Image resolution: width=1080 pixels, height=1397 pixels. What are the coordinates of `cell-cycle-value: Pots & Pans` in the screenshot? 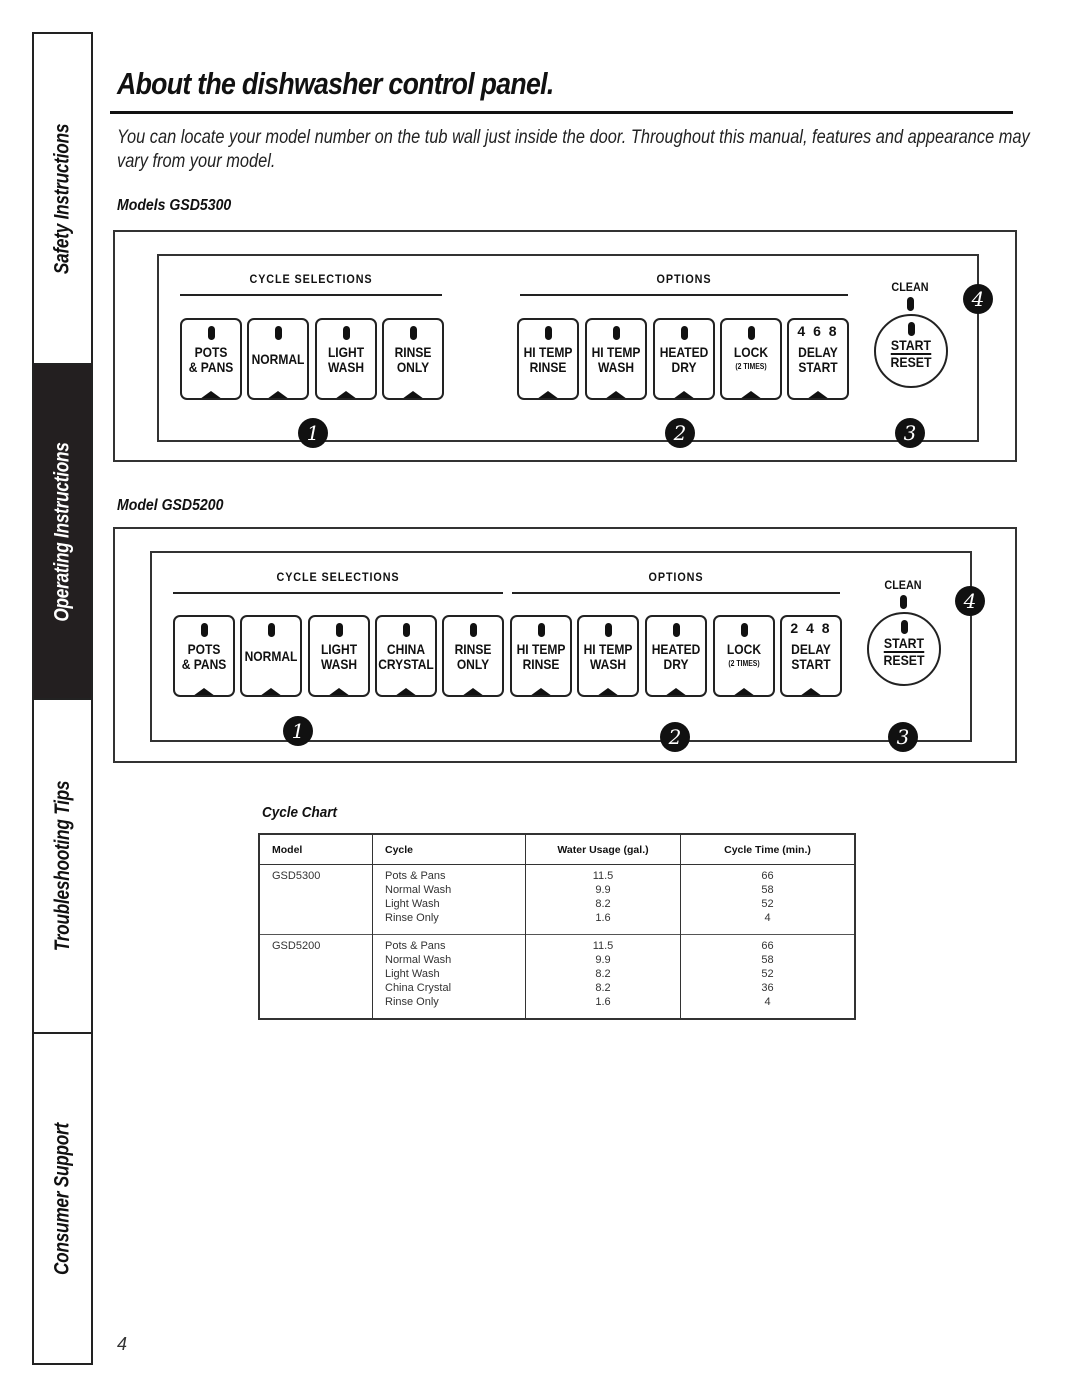 It's located at (415, 946).